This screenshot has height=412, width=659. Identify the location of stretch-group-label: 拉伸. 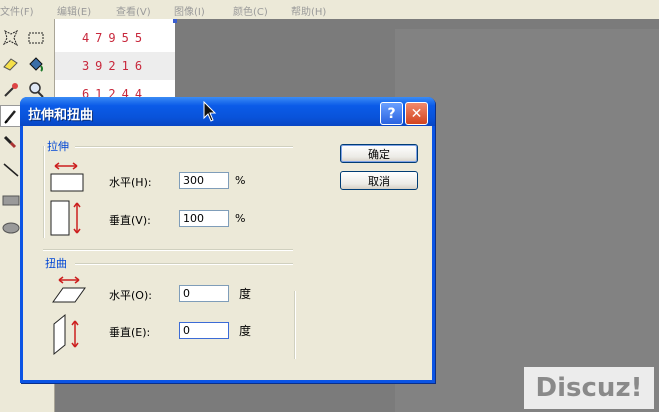
(58, 146).